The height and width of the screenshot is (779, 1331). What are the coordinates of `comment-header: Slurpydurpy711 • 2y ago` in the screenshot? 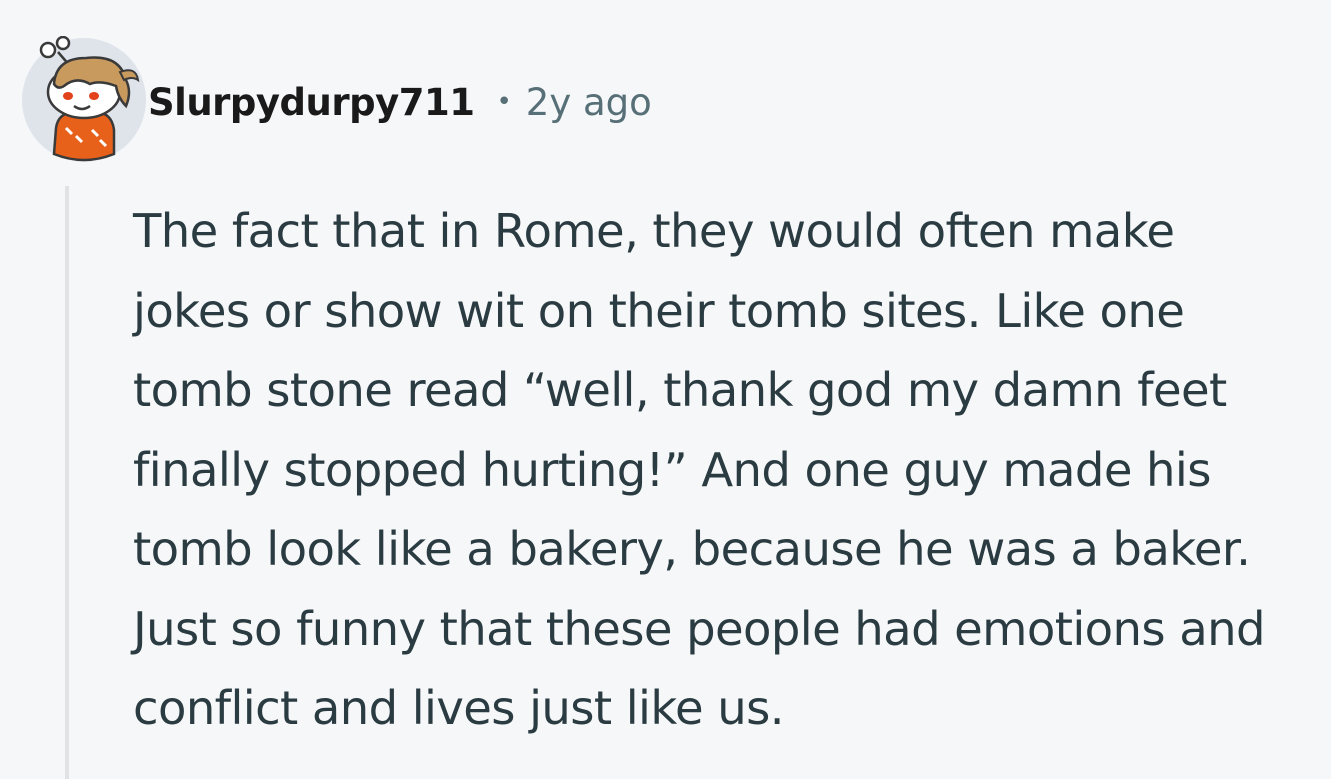 It's located at (400, 102).